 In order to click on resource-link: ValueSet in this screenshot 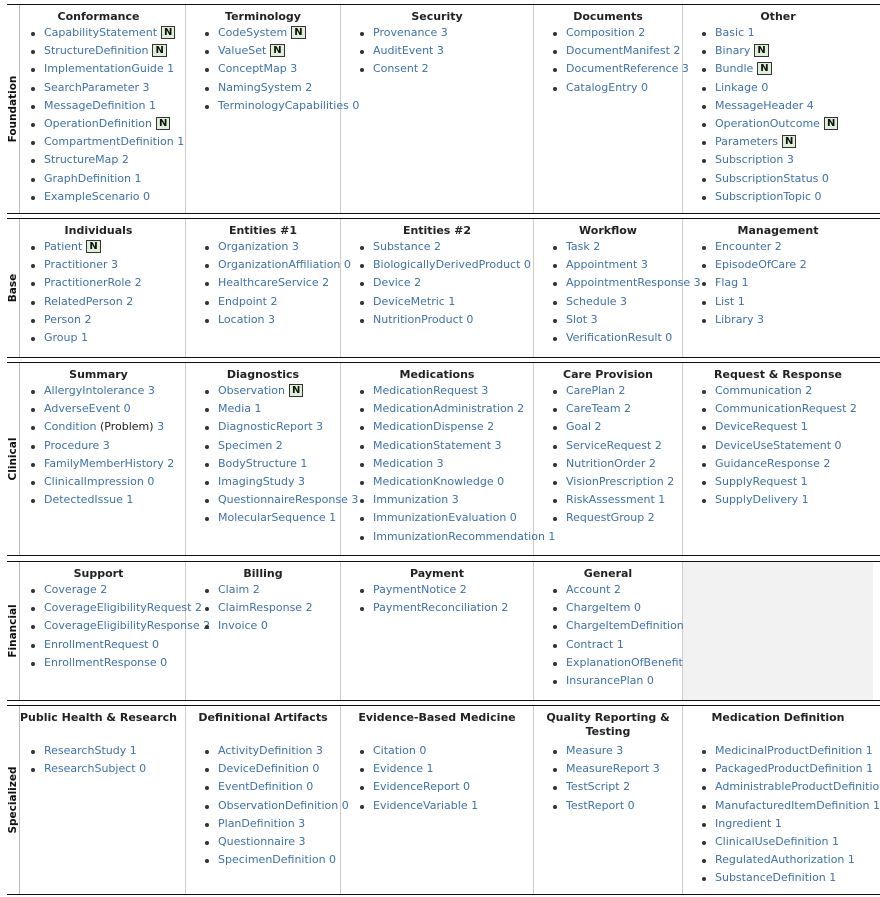, I will do `click(242, 50)`.